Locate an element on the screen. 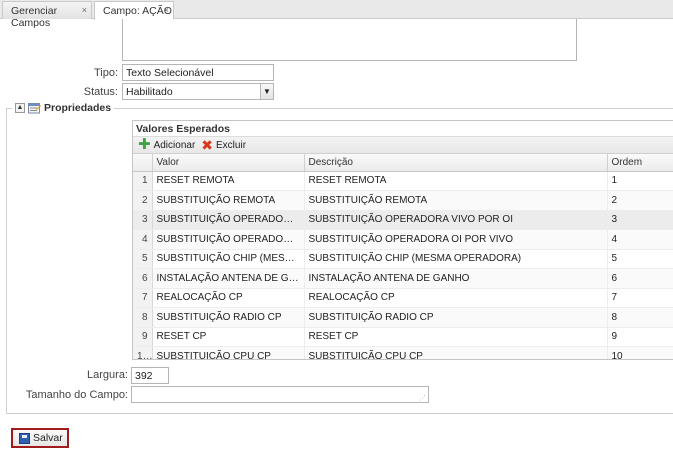  cell-valor: SUBSTITUIÇÃO RADIO CP is located at coordinates (228, 317).